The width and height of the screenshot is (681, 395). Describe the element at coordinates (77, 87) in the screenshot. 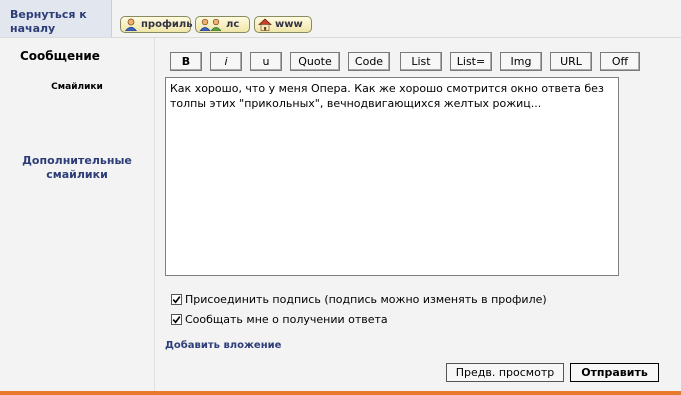

I see `smilies-label: Смайлики` at that location.